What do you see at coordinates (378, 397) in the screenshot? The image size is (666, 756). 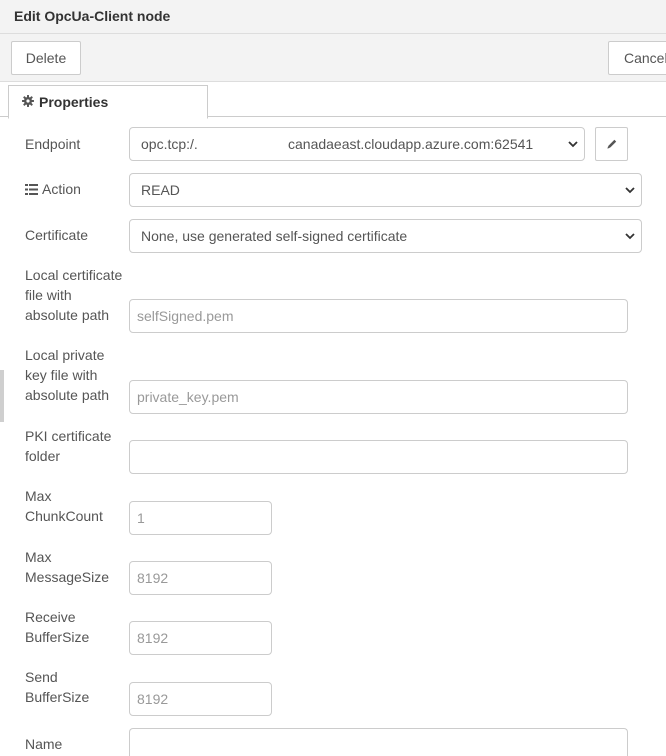 I see `local-private-key-input: private_key.pem` at bounding box center [378, 397].